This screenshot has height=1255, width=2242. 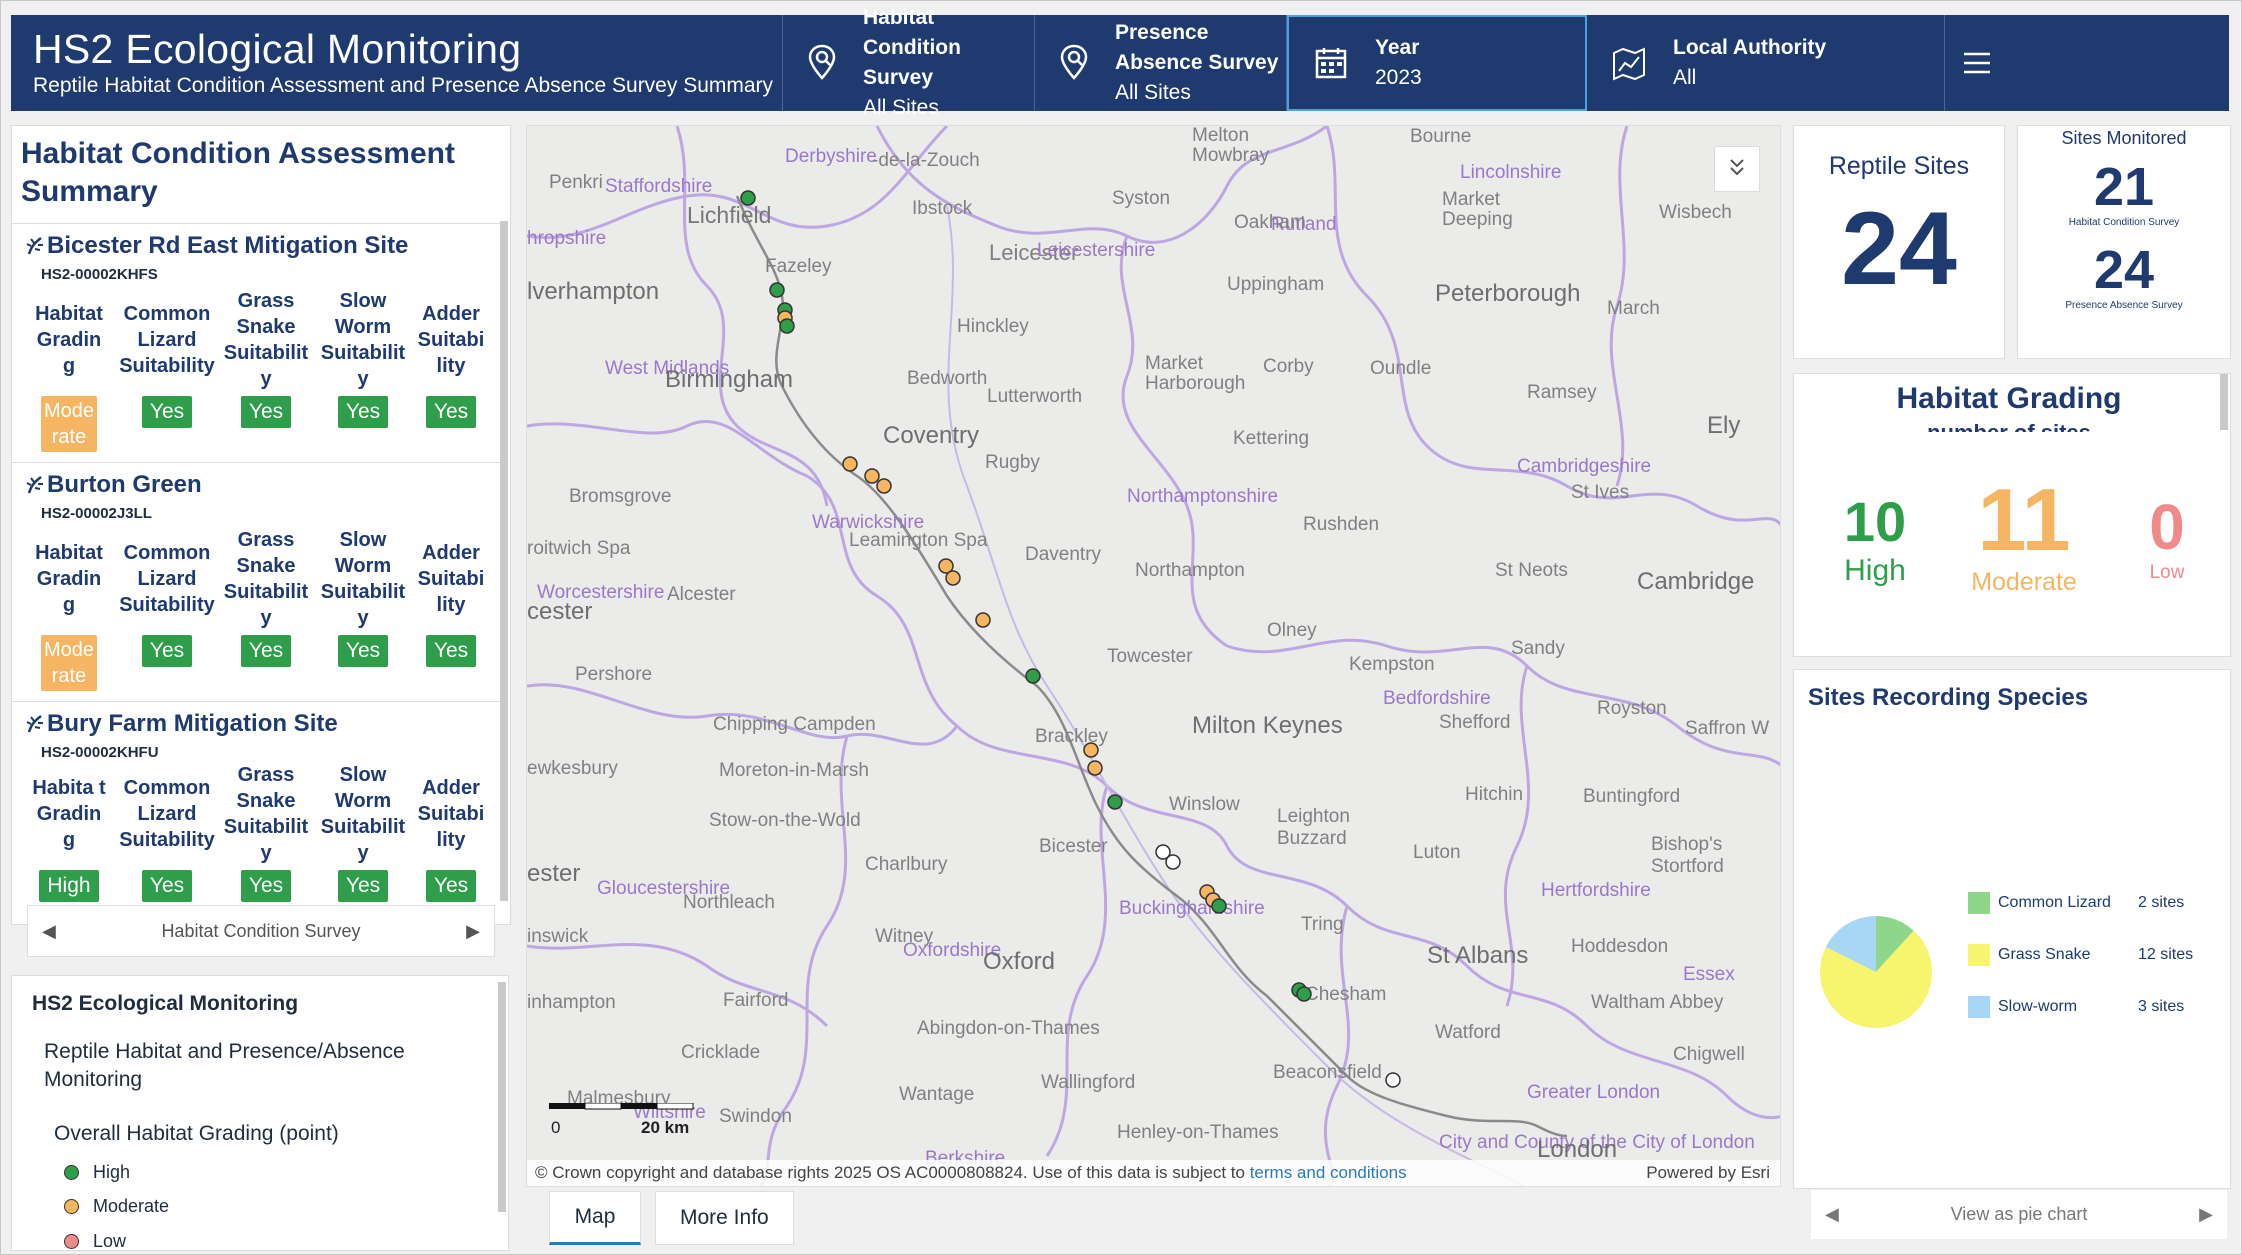 I want to click on sites-monitored-label: Sites Monitored, so click(x=2124, y=138).